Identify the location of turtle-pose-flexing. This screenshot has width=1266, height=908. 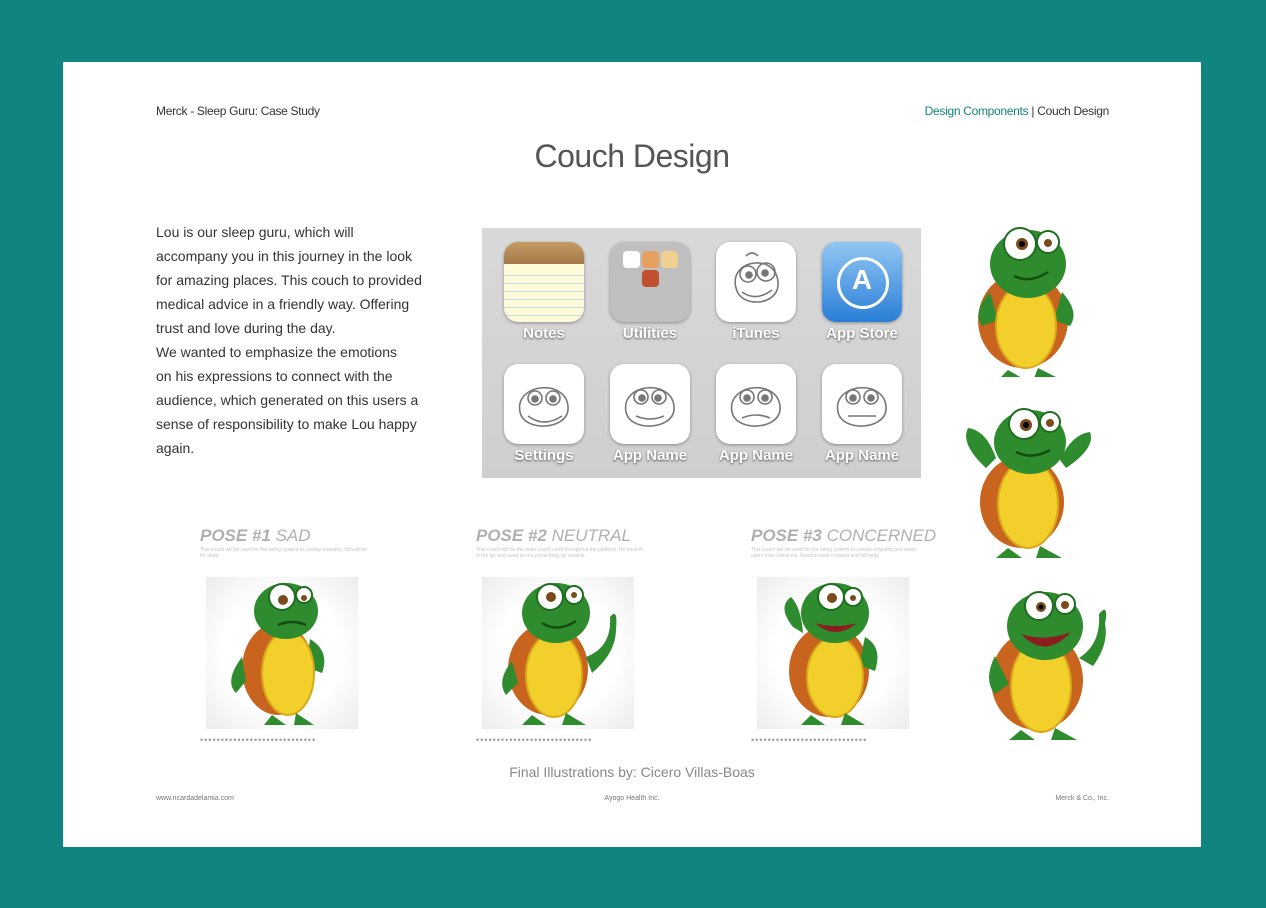
(1030, 481).